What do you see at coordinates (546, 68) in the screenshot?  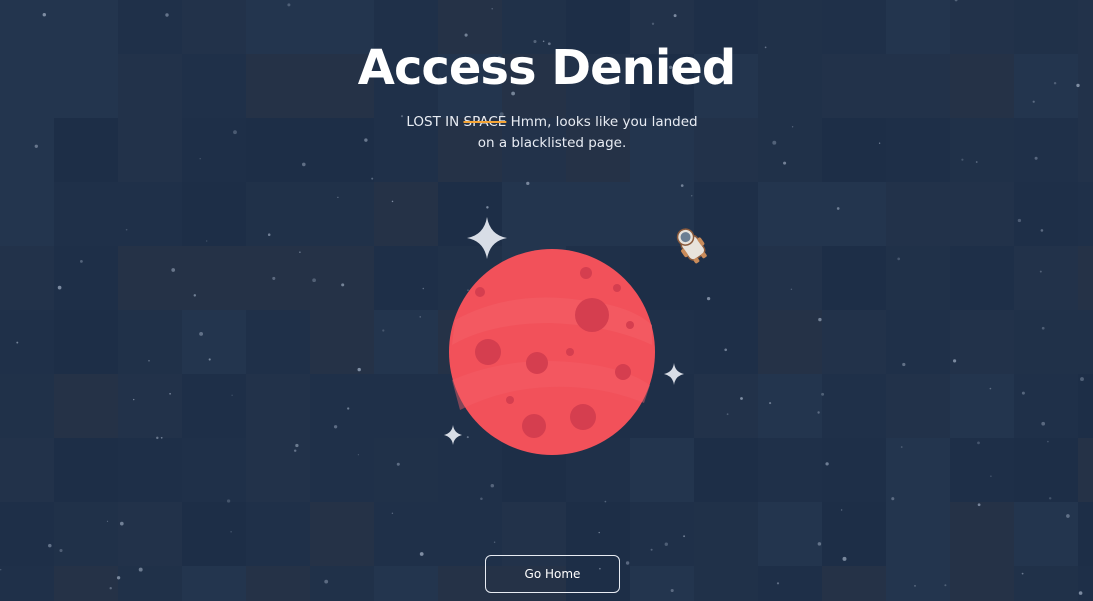 I see `page-title: Access Denied` at bounding box center [546, 68].